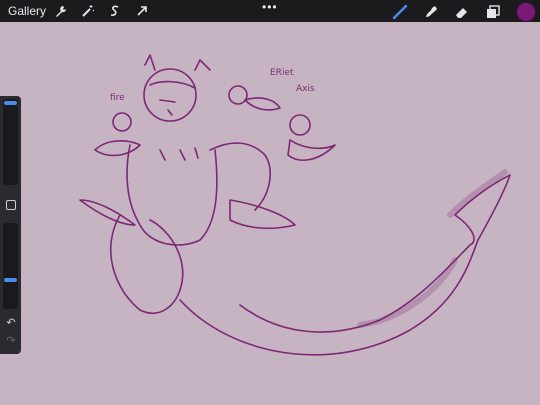  Describe the element at coordinates (117, 148) in the screenshot. I see `creature-fire-body` at that location.